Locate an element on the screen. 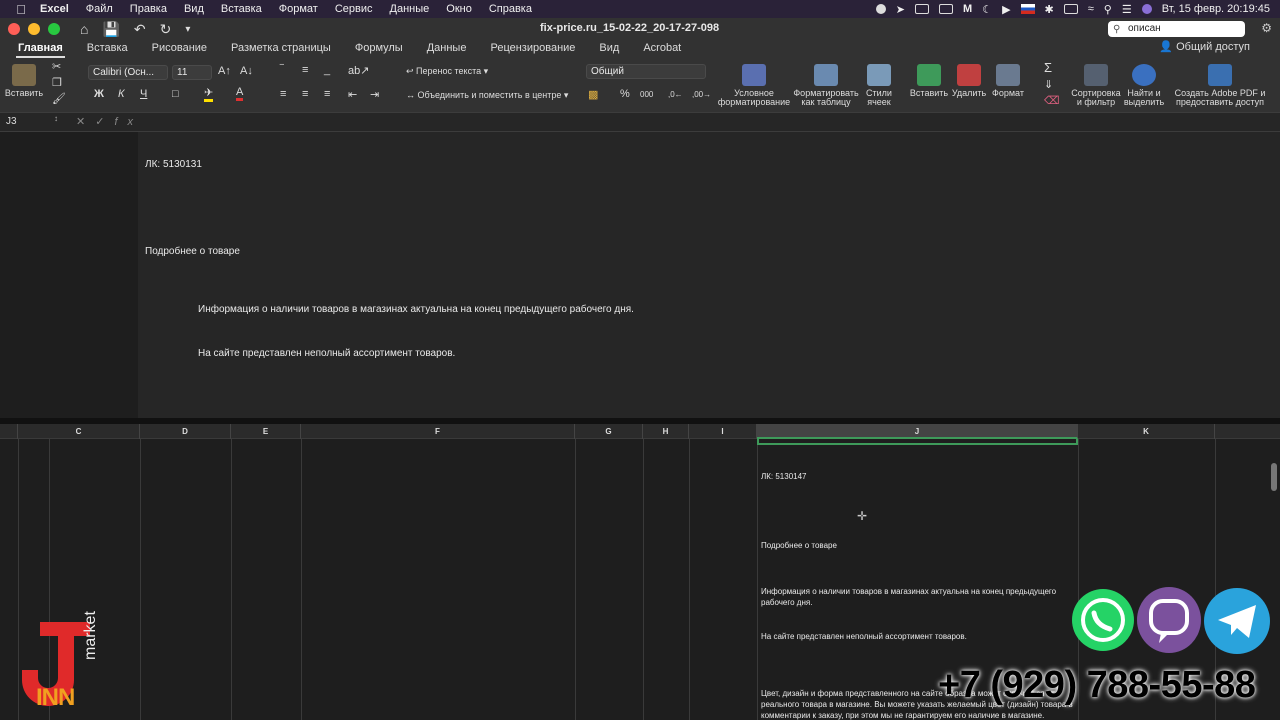 This screenshot has width=1280, height=720. menu-data: Данные is located at coordinates (410, 9).